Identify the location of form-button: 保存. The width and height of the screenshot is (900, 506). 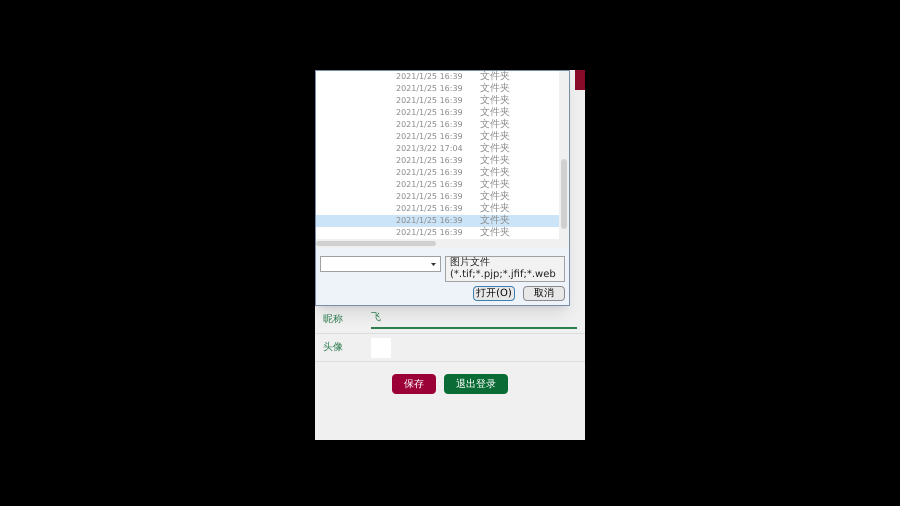
(414, 384).